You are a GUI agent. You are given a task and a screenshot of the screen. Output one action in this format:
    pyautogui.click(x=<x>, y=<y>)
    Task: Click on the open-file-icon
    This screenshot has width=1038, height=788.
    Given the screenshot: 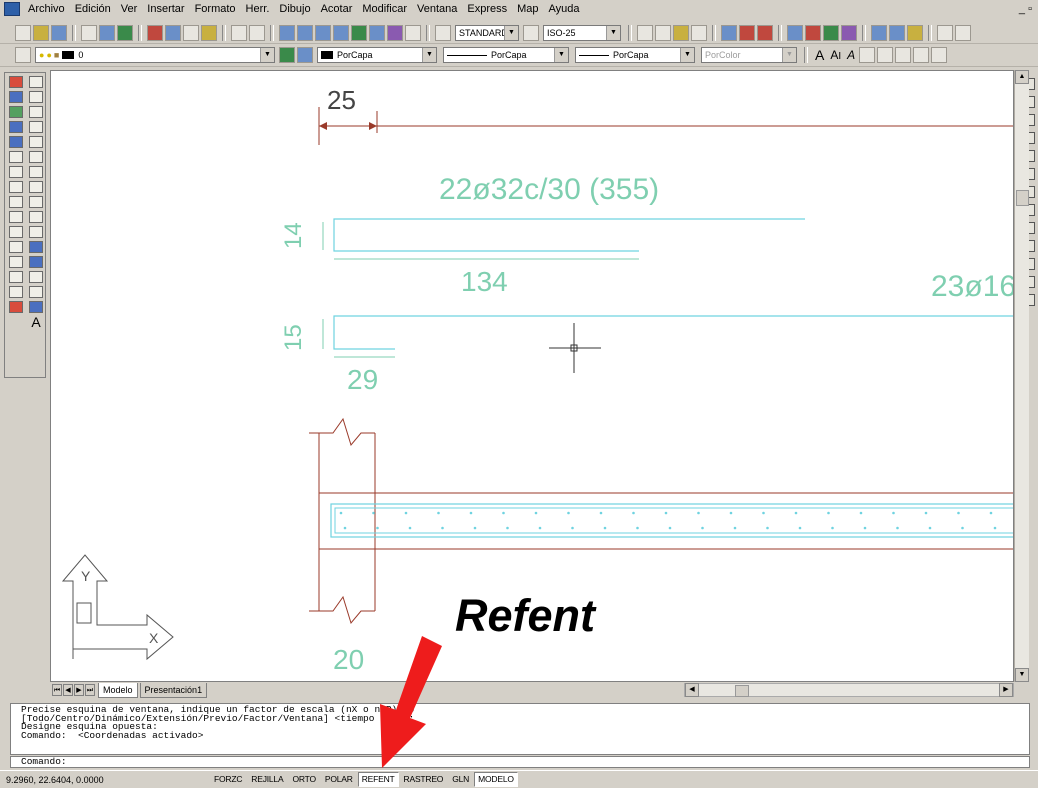 What is the action you would take?
    pyautogui.click(x=41, y=32)
    